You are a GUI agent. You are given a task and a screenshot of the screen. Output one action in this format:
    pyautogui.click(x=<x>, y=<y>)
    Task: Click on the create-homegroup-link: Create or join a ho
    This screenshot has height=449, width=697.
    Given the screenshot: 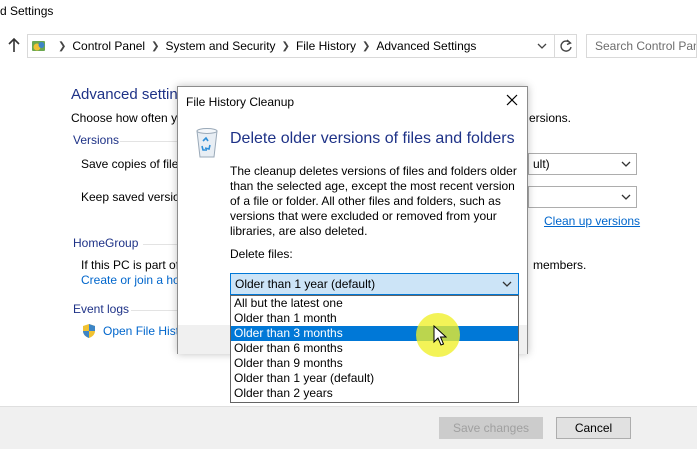 What is the action you would take?
    pyautogui.click(x=130, y=280)
    